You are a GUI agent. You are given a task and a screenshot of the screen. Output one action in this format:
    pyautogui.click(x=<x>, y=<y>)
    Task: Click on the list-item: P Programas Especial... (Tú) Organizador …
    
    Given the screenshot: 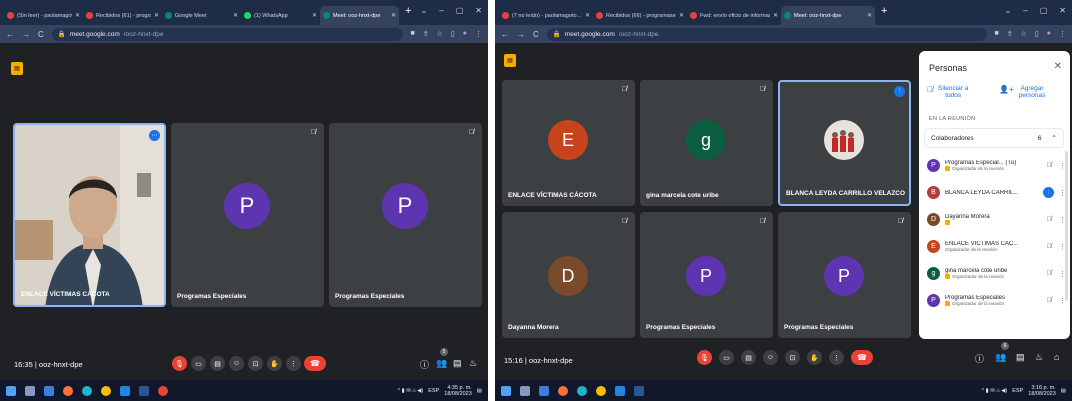 What is the action you would take?
    pyautogui.click(x=996, y=165)
    